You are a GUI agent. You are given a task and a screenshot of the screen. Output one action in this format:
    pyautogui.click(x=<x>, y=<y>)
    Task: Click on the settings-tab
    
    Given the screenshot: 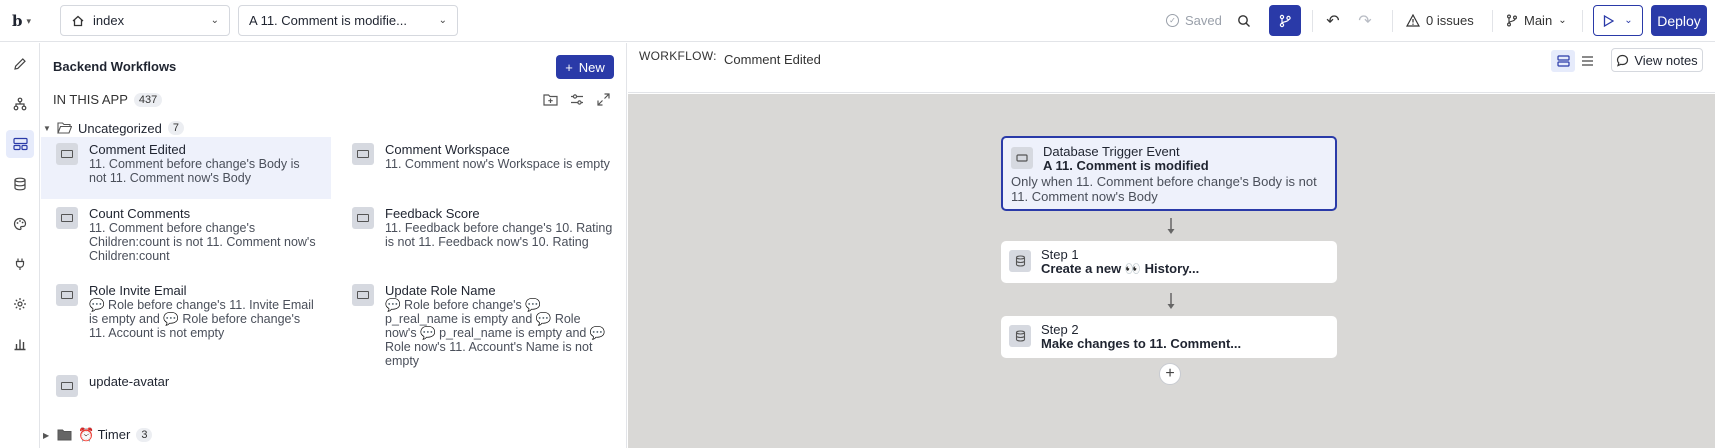 What is the action you would take?
    pyautogui.click(x=20, y=304)
    